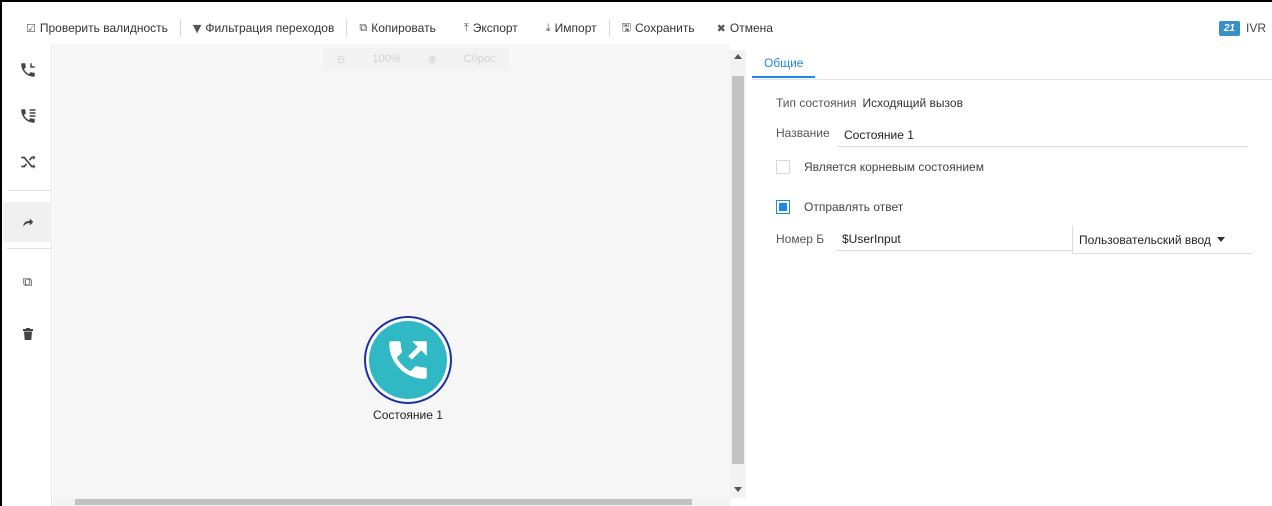 The width and height of the screenshot is (1272, 506). I want to click on state-node: Состояние 1, so click(408, 369).